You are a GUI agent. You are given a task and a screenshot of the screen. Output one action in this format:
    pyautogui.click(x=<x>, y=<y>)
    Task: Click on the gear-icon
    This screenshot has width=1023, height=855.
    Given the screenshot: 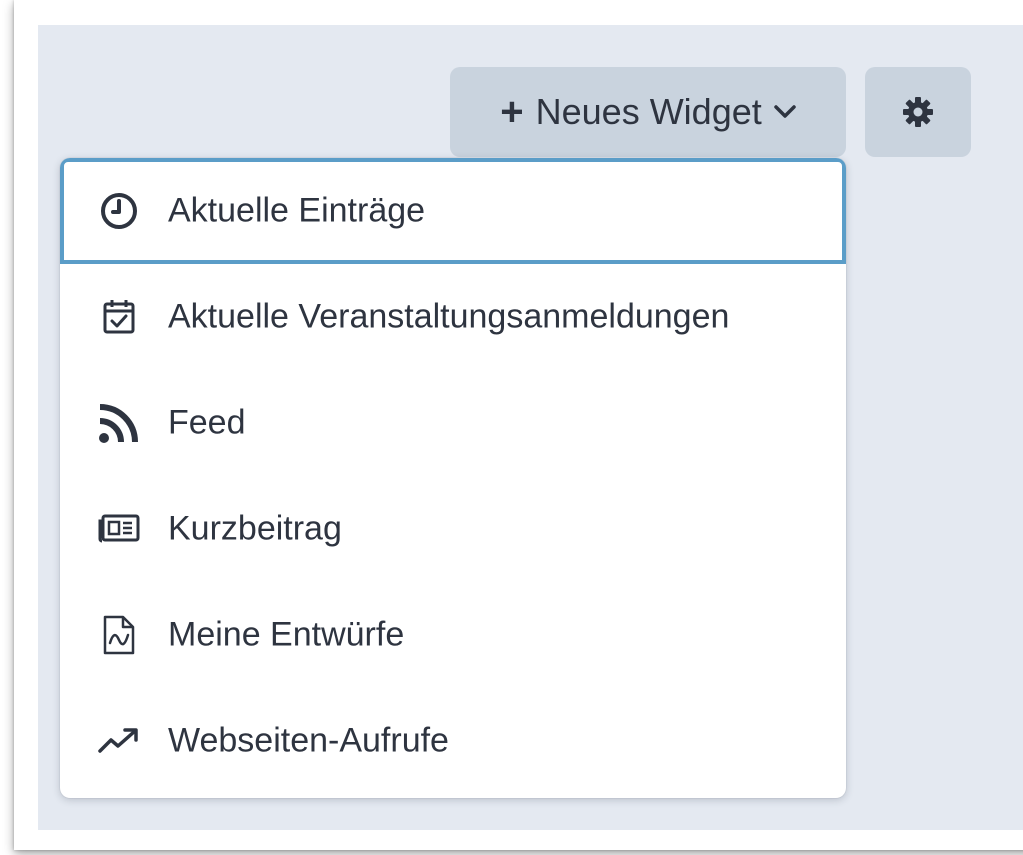 What is the action you would take?
    pyautogui.click(x=918, y=112)
    